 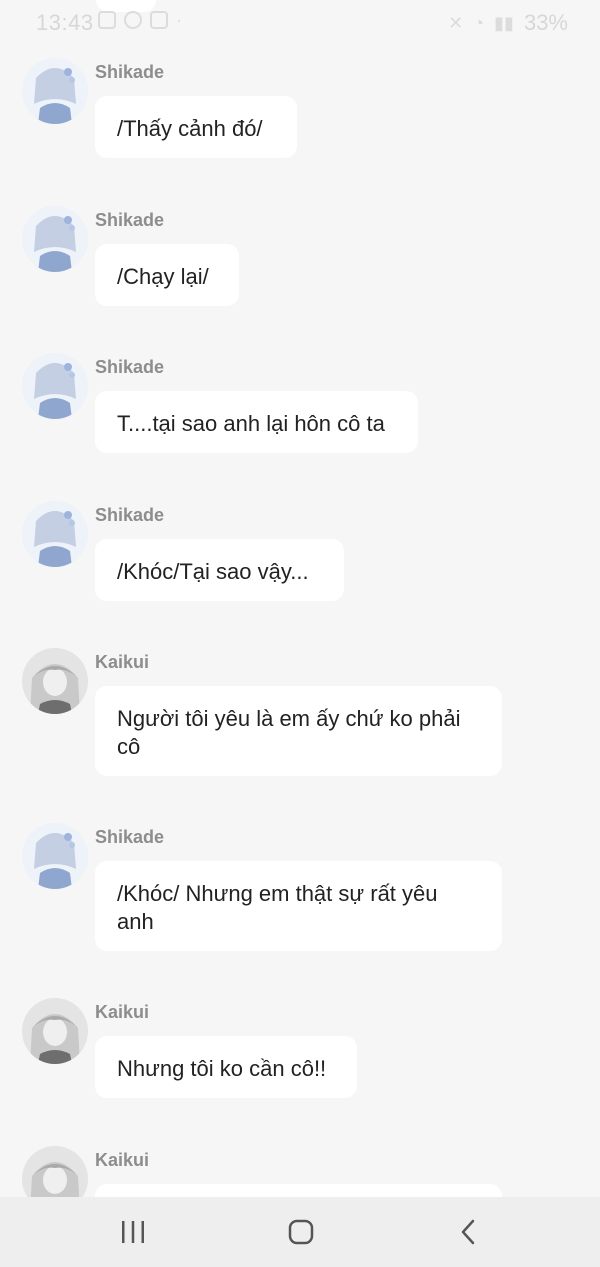 I want to click on message-text: /Thấy cảnh đó/, so click(x=190, y=128).